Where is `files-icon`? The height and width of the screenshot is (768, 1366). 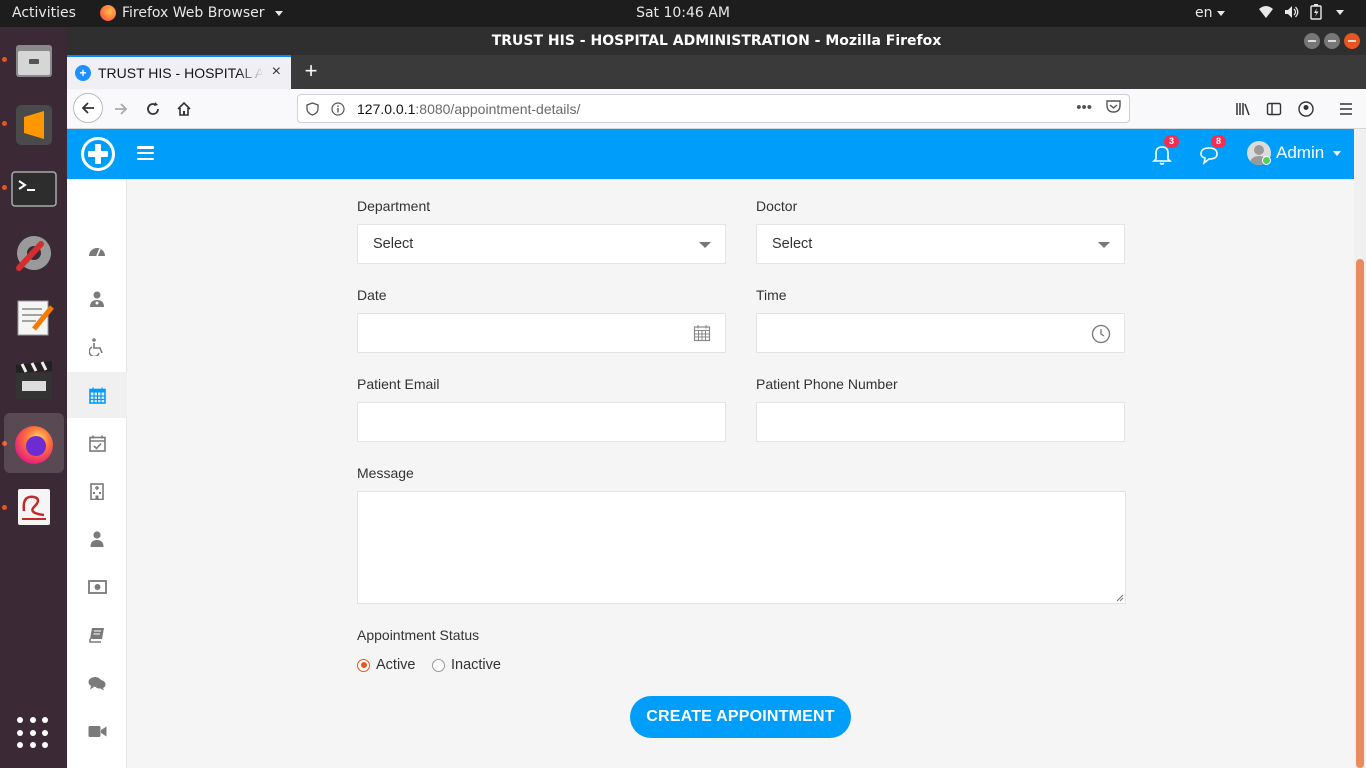 files-icon is located at coordinates (34, 61).